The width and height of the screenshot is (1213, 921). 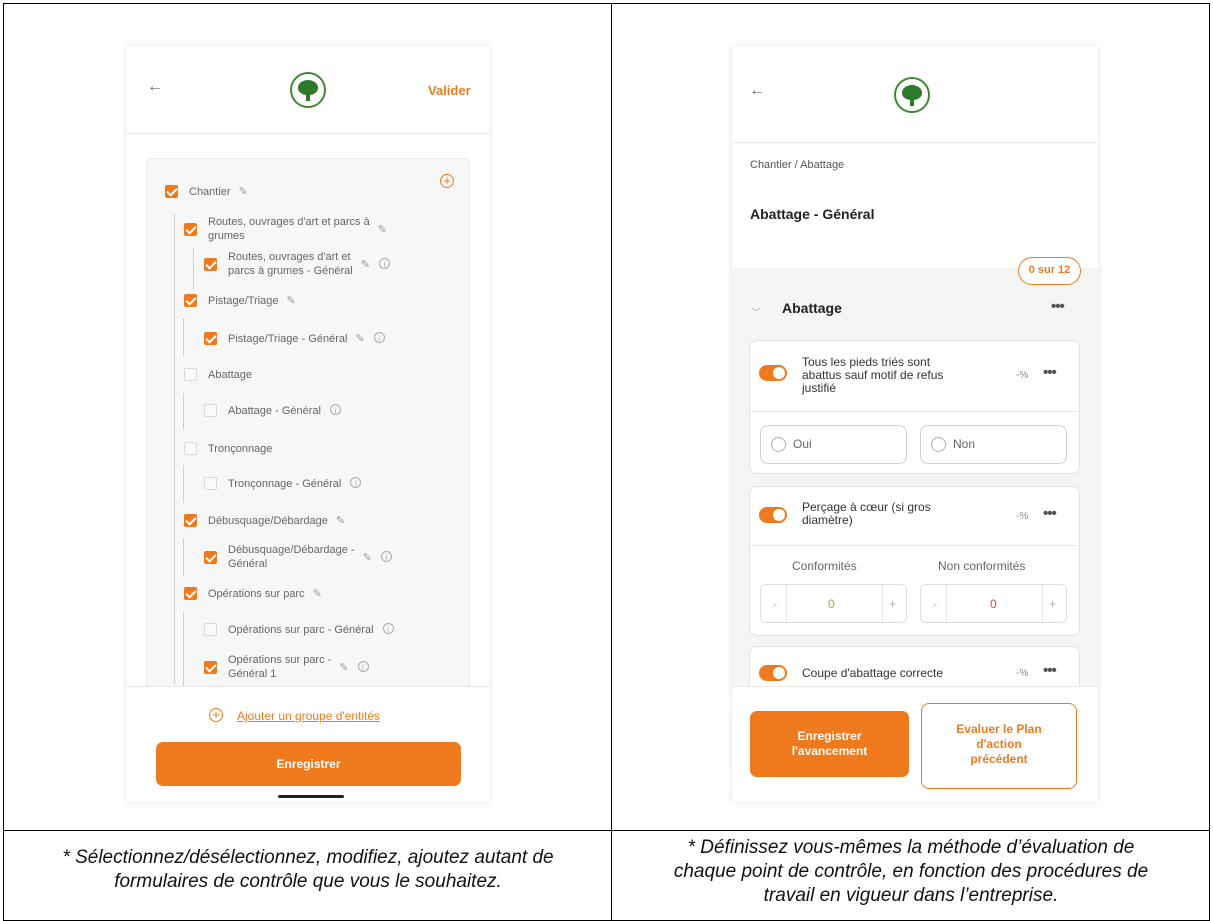 What do you see at coordinates (606, 830) in the screenshot?
I see `table-divider-horizontal` at bounding box center [606, 830].